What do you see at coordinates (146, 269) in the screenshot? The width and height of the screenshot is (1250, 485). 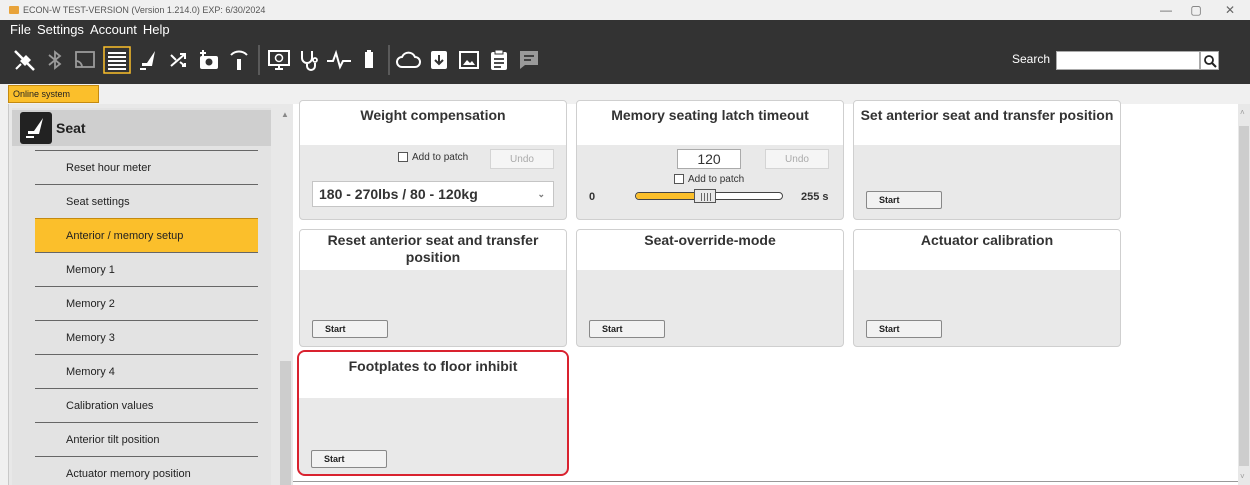 I see `sidebar-item-memory-1: Memory 1` at bounding box center [146, 269].